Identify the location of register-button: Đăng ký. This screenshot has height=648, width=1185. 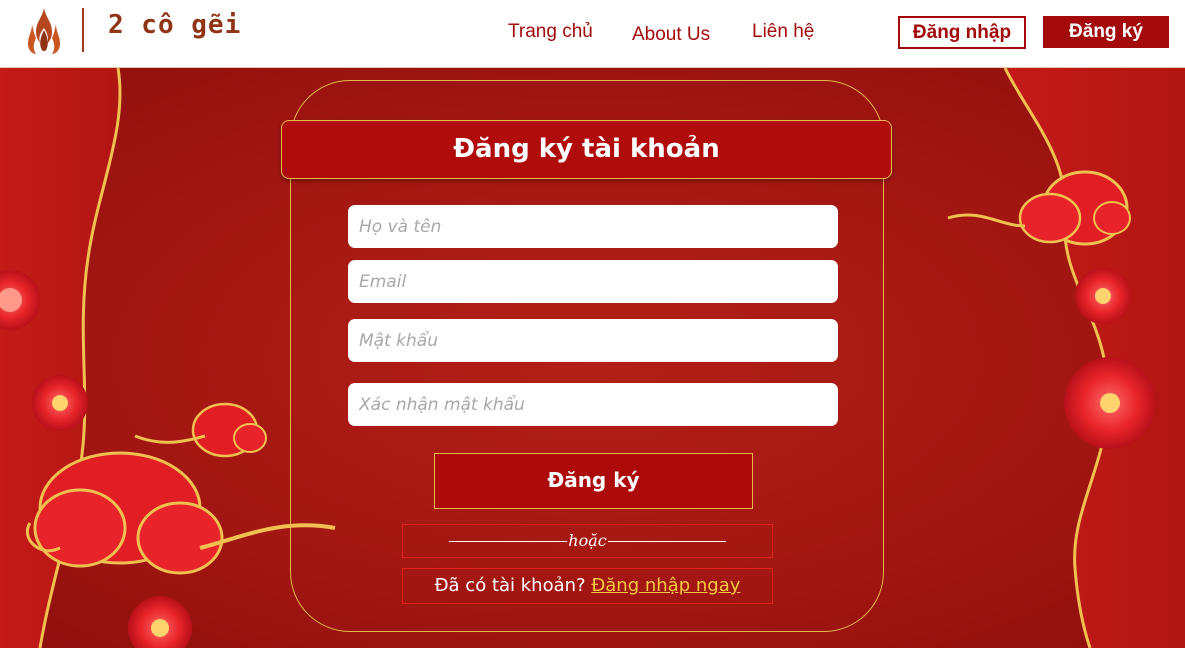
(1106, 32).